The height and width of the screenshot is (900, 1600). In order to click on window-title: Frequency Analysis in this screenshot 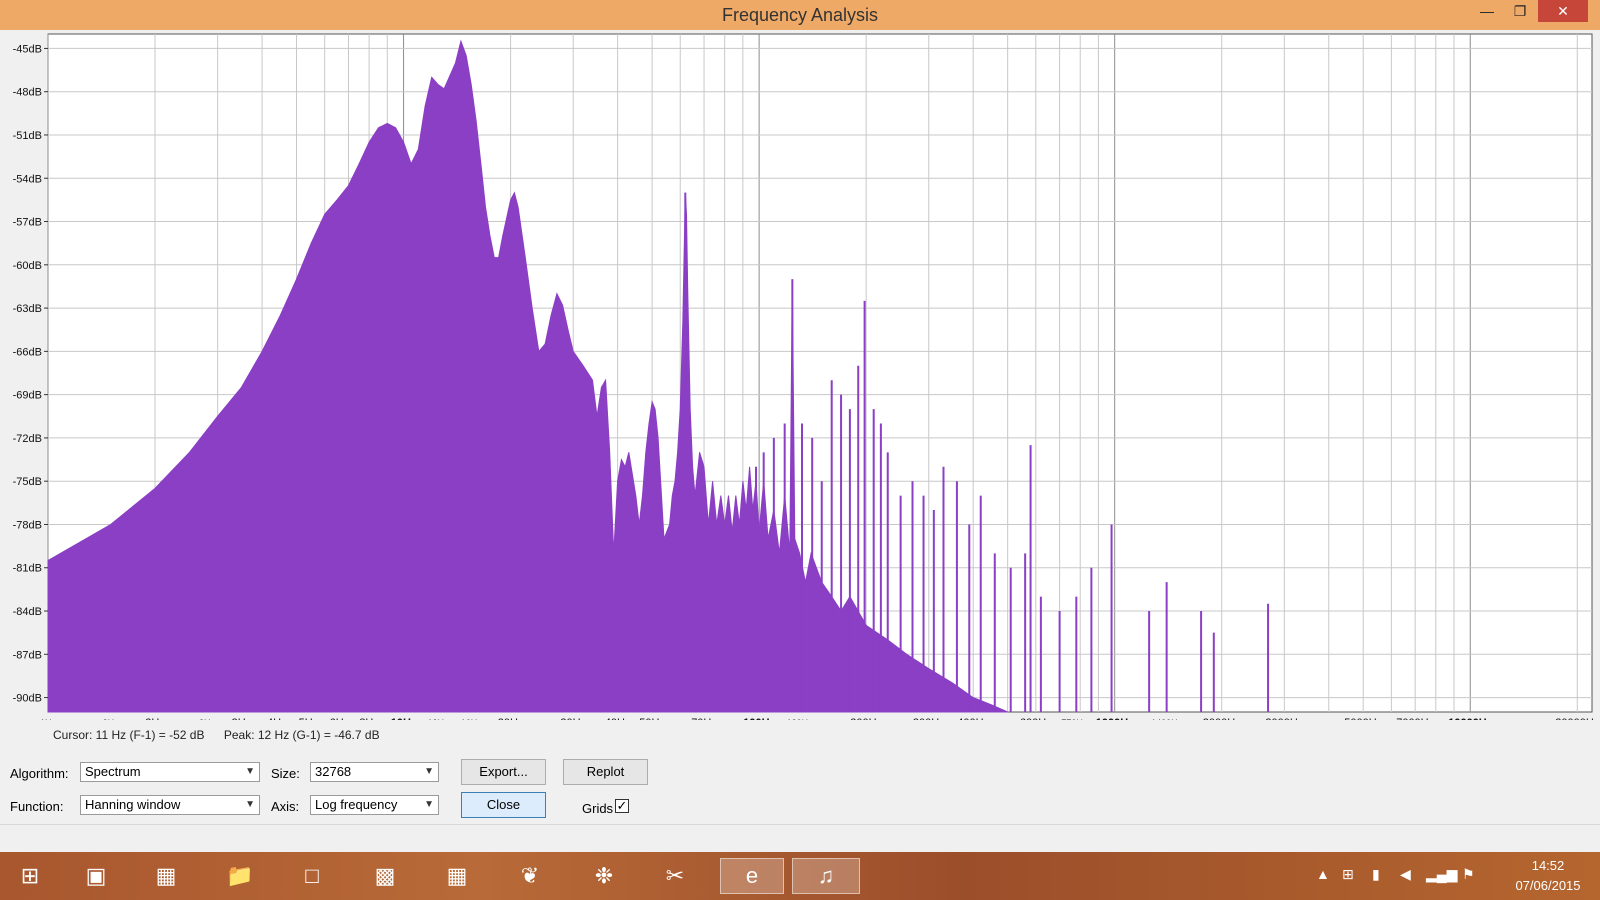, I will do `click(800, 15)`.